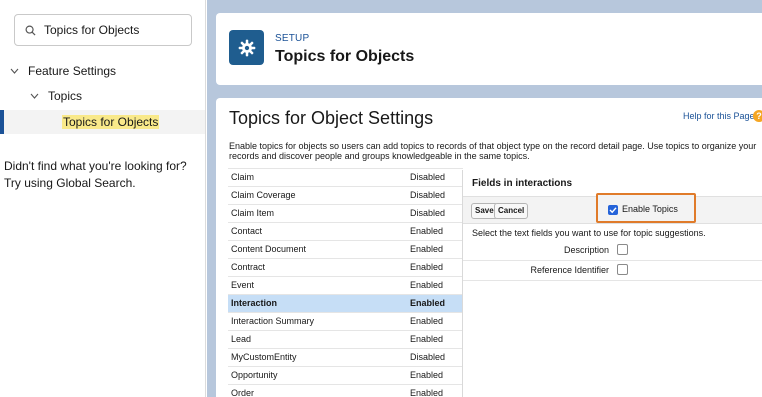  What do you see at coordinates (719, 116) in the screenshot?
I see `help-link: Help for this Page` at bounding box center [719, 116].